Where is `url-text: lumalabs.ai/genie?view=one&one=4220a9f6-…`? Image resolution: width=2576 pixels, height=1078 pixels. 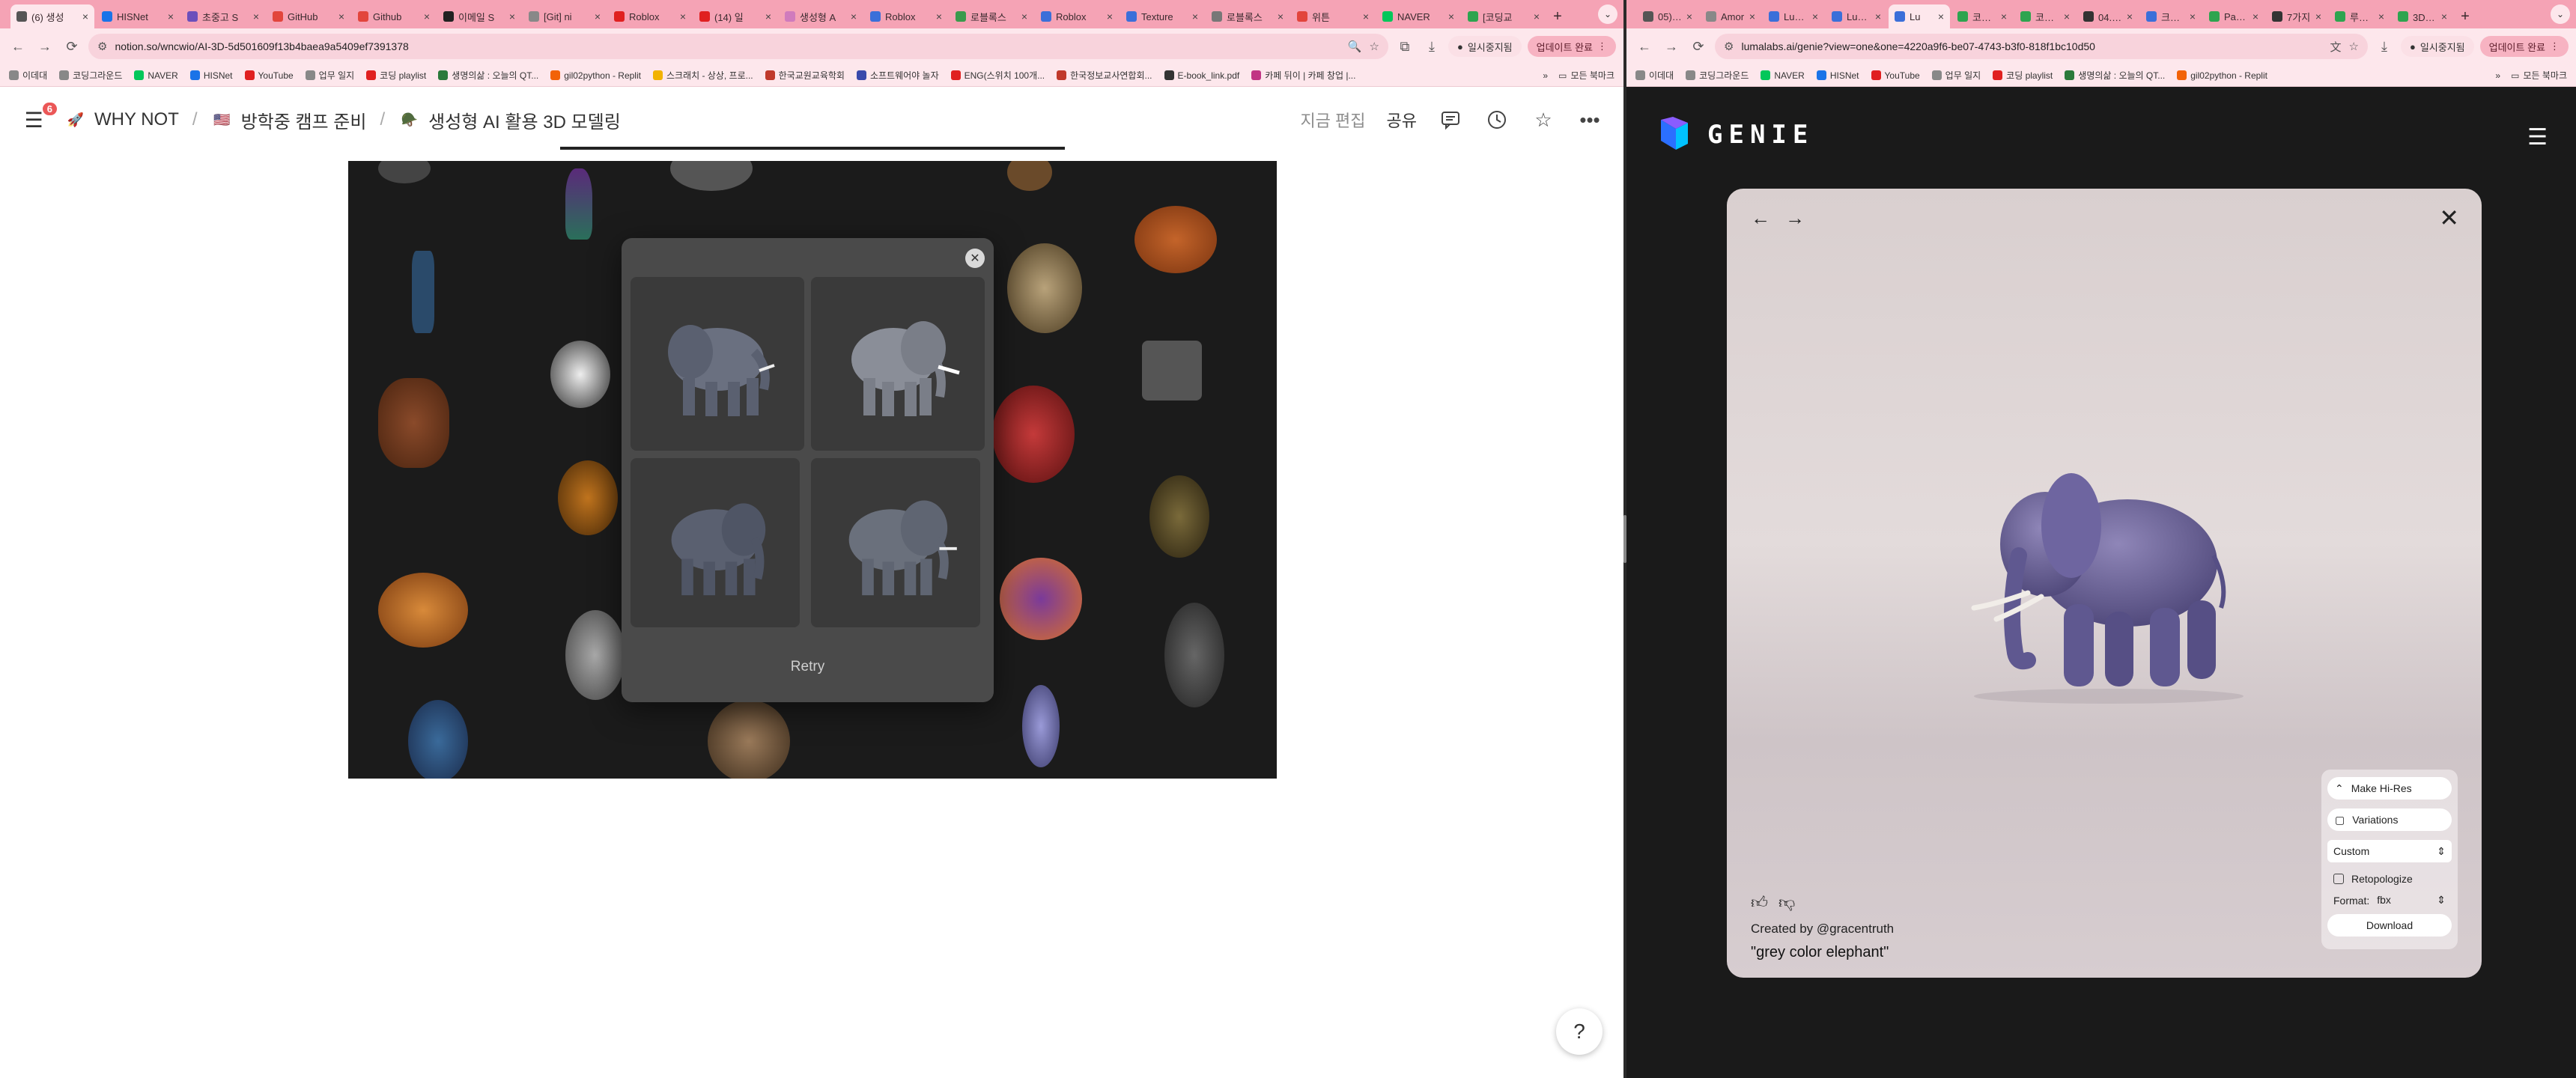
url-text: lumalabs.ai/genie?view=one&one=4220a9f6-… is located at coordinates (2031, 46).